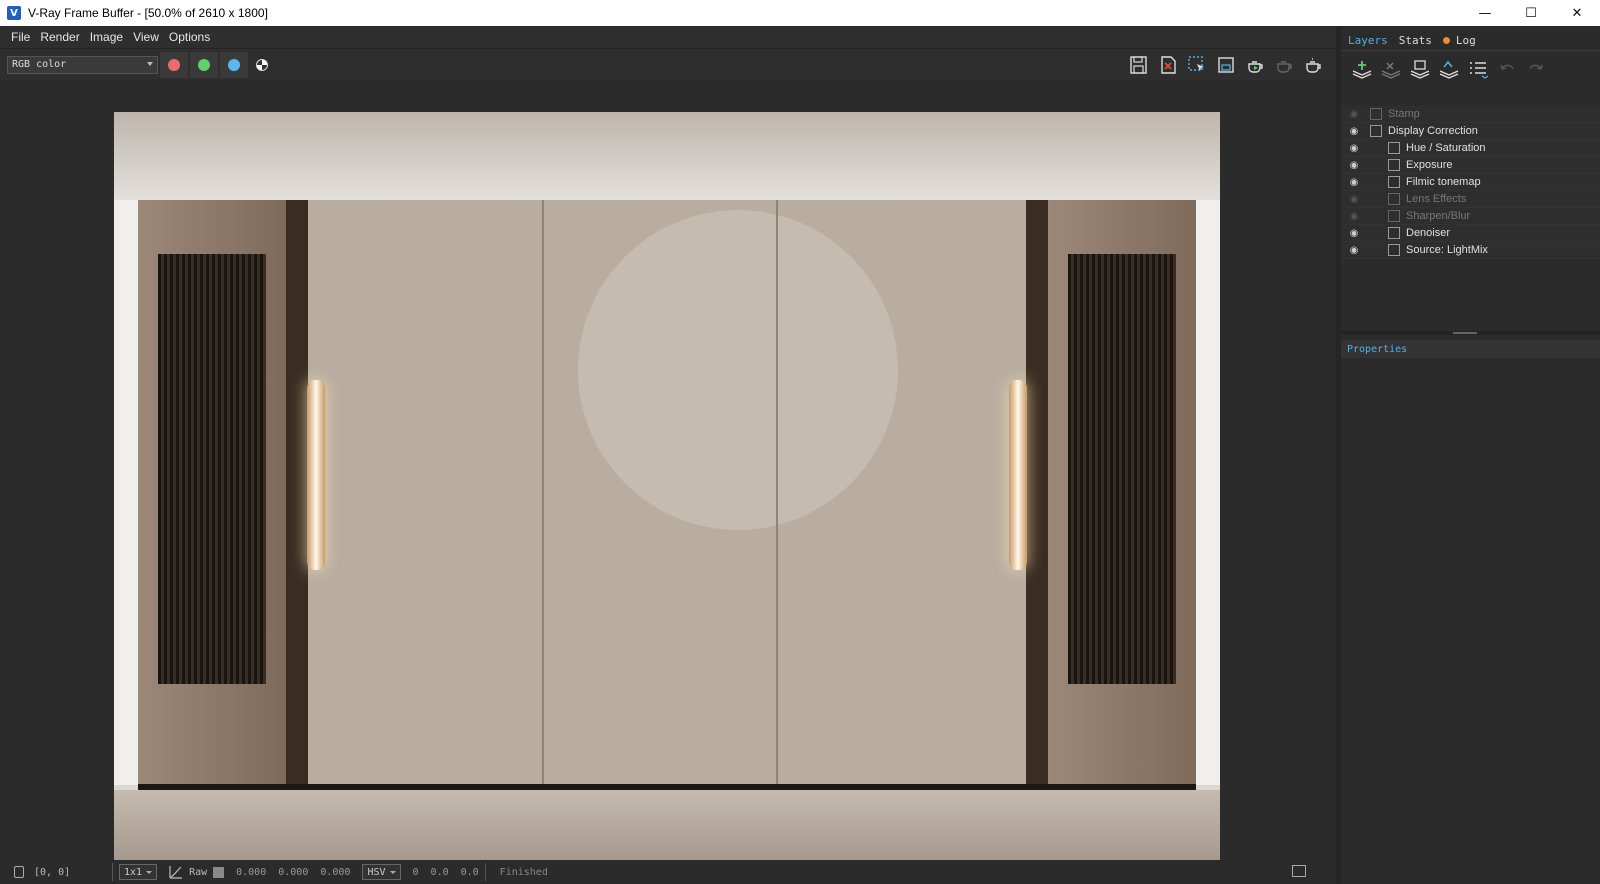 This screenshot has height=884, width=1600. What do you see at coordinates (1447, 250) in the screenshot?
I see `layer-name: Source: LightMix` at bounding box center [1447, 250].